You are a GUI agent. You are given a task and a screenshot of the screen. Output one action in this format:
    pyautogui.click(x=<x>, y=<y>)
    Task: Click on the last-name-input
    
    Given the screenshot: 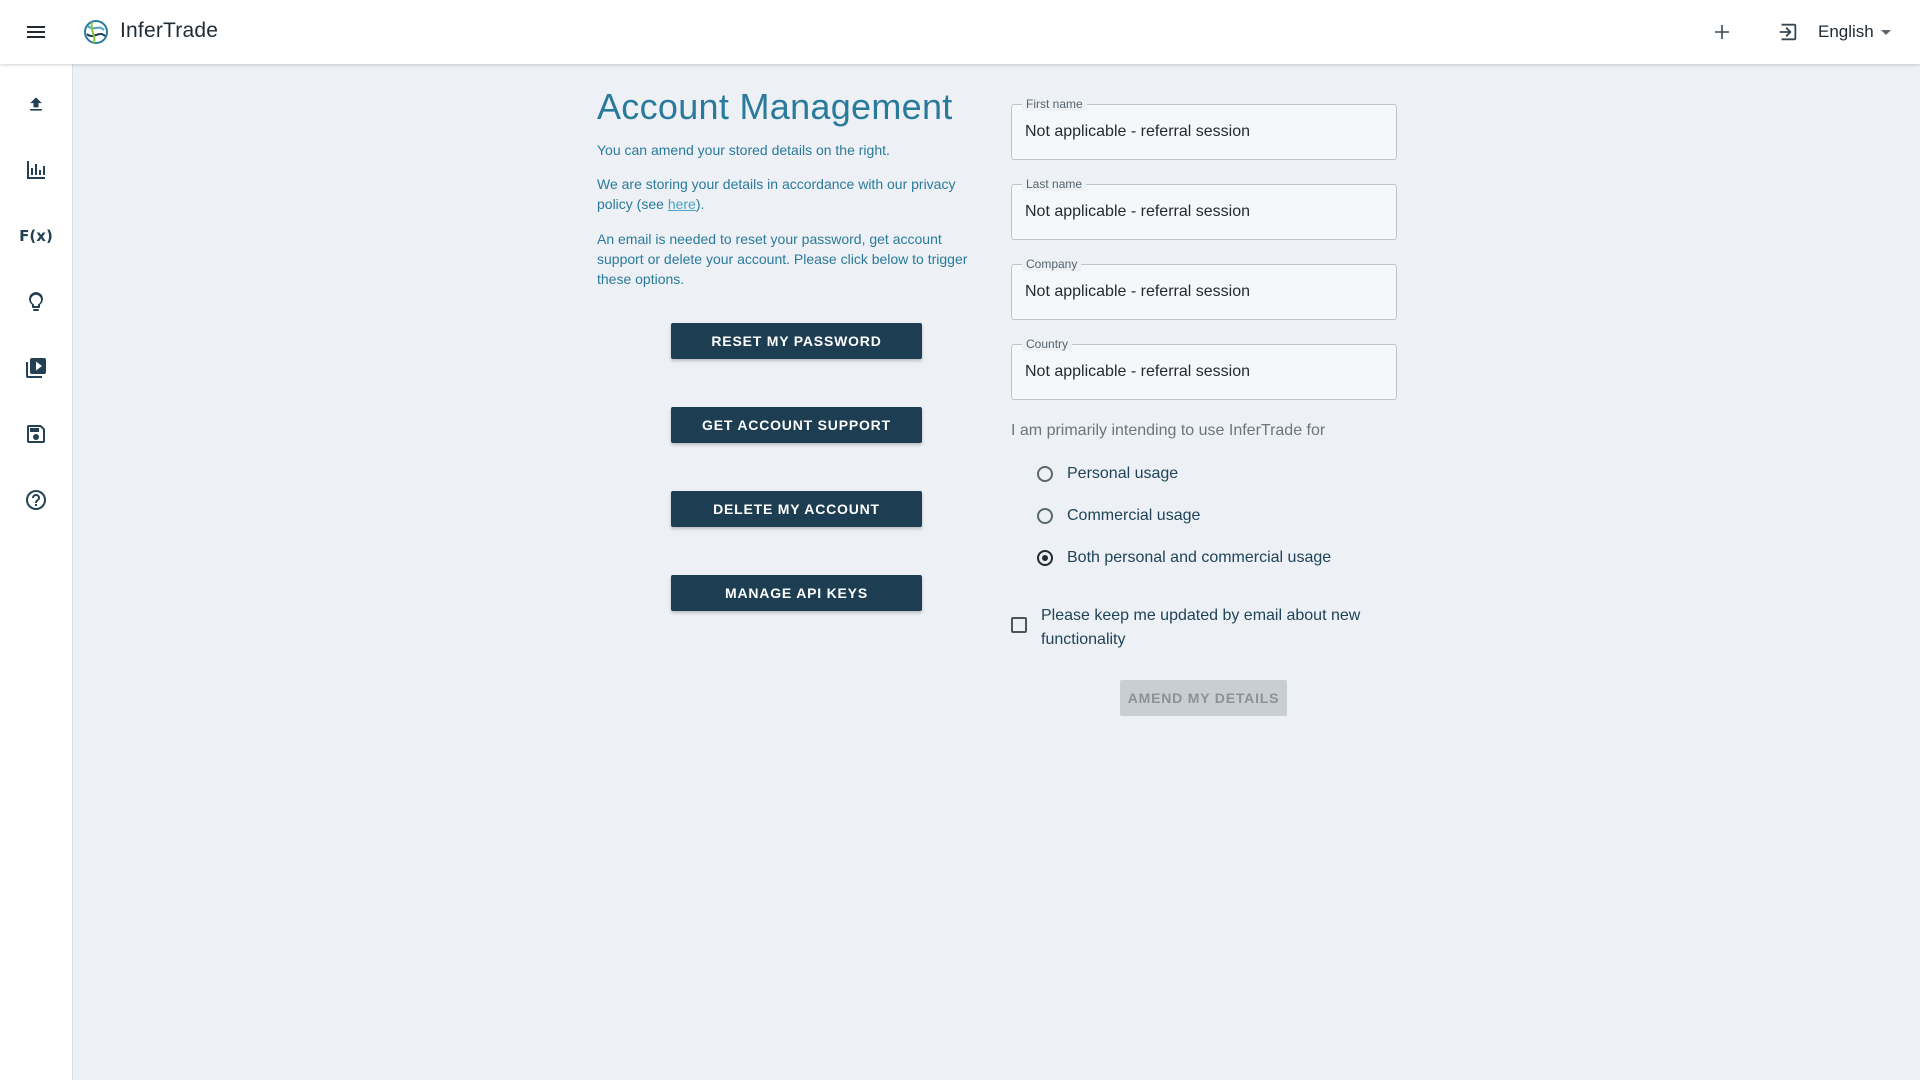 What is the action you would take?
    pyautogui.click(x=1200, y=212)
    